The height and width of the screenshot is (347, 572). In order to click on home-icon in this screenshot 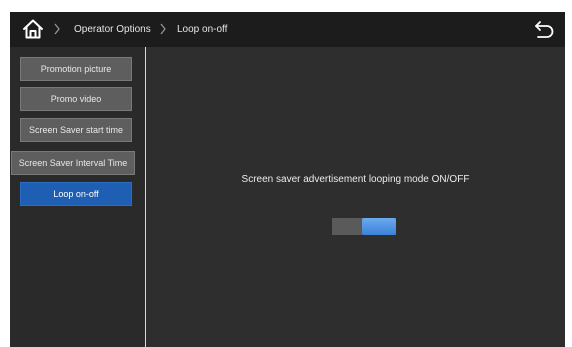, I will do `click(33, 29)`.